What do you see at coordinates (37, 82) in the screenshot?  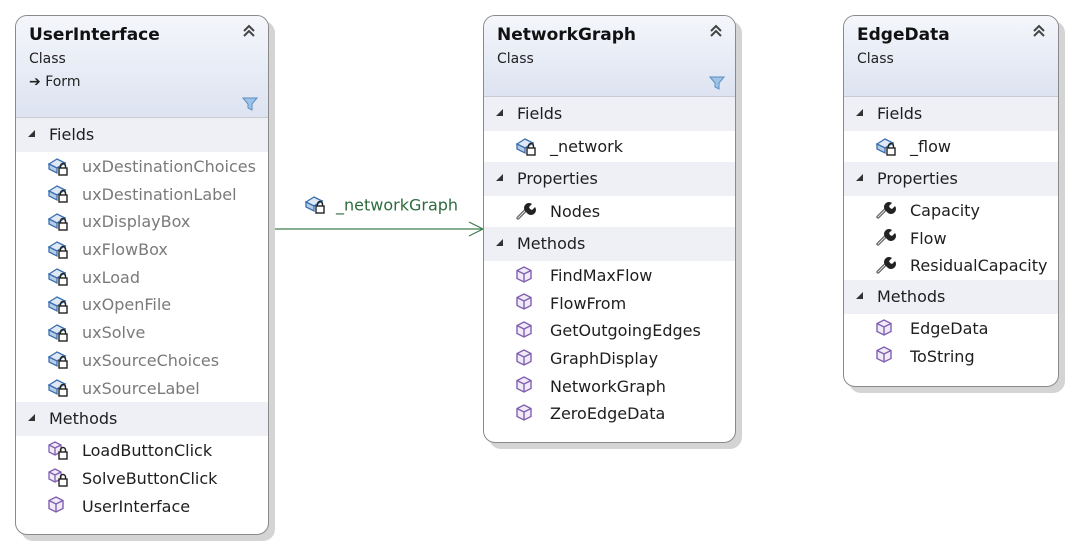 I see `inheritance-arrow-icon: ➔` at bounding box center [37, 82].